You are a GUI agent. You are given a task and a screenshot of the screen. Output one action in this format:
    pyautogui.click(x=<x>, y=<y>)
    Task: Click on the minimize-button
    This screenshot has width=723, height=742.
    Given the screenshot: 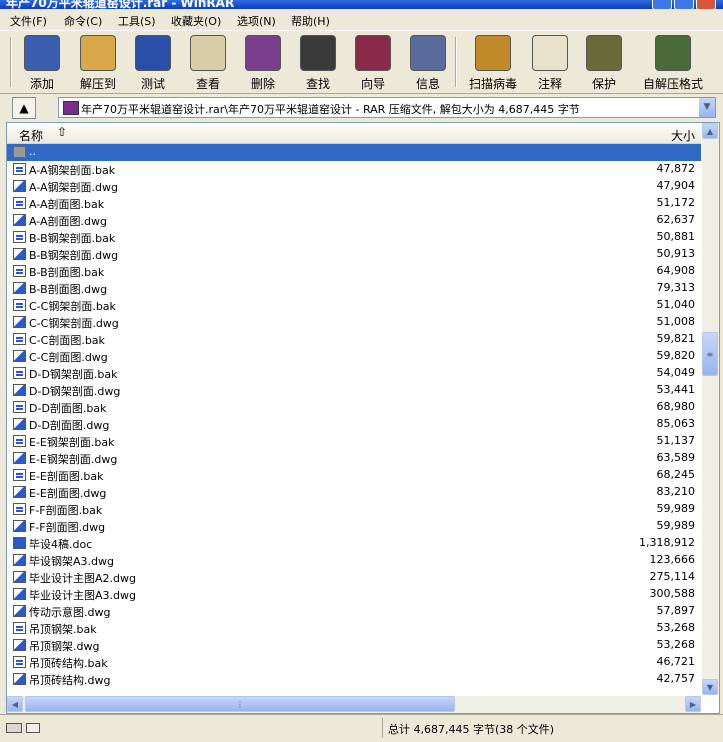 What is the action you would take?
    pyautogui.click(x=662, y=4)
    